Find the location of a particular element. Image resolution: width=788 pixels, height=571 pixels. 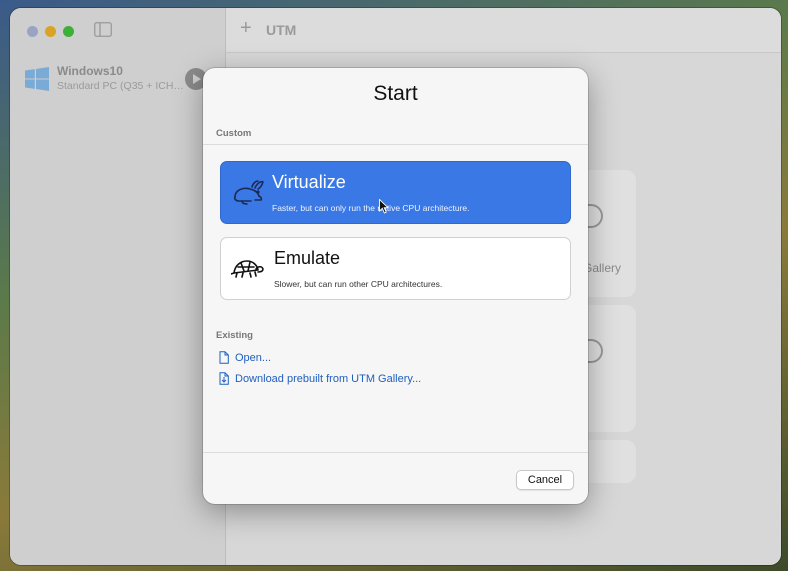

background-card-text: Gallery is located at coordinates (602, 268).